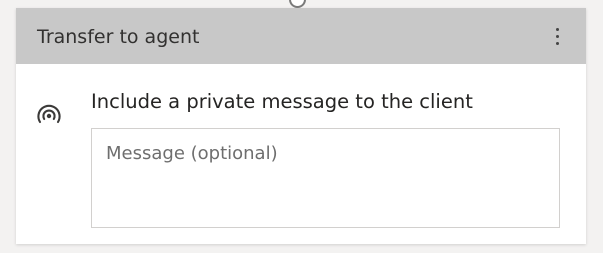  Describe the element at coordinates (297, 4) in the screenshot. I see `connection-handle` at that location.